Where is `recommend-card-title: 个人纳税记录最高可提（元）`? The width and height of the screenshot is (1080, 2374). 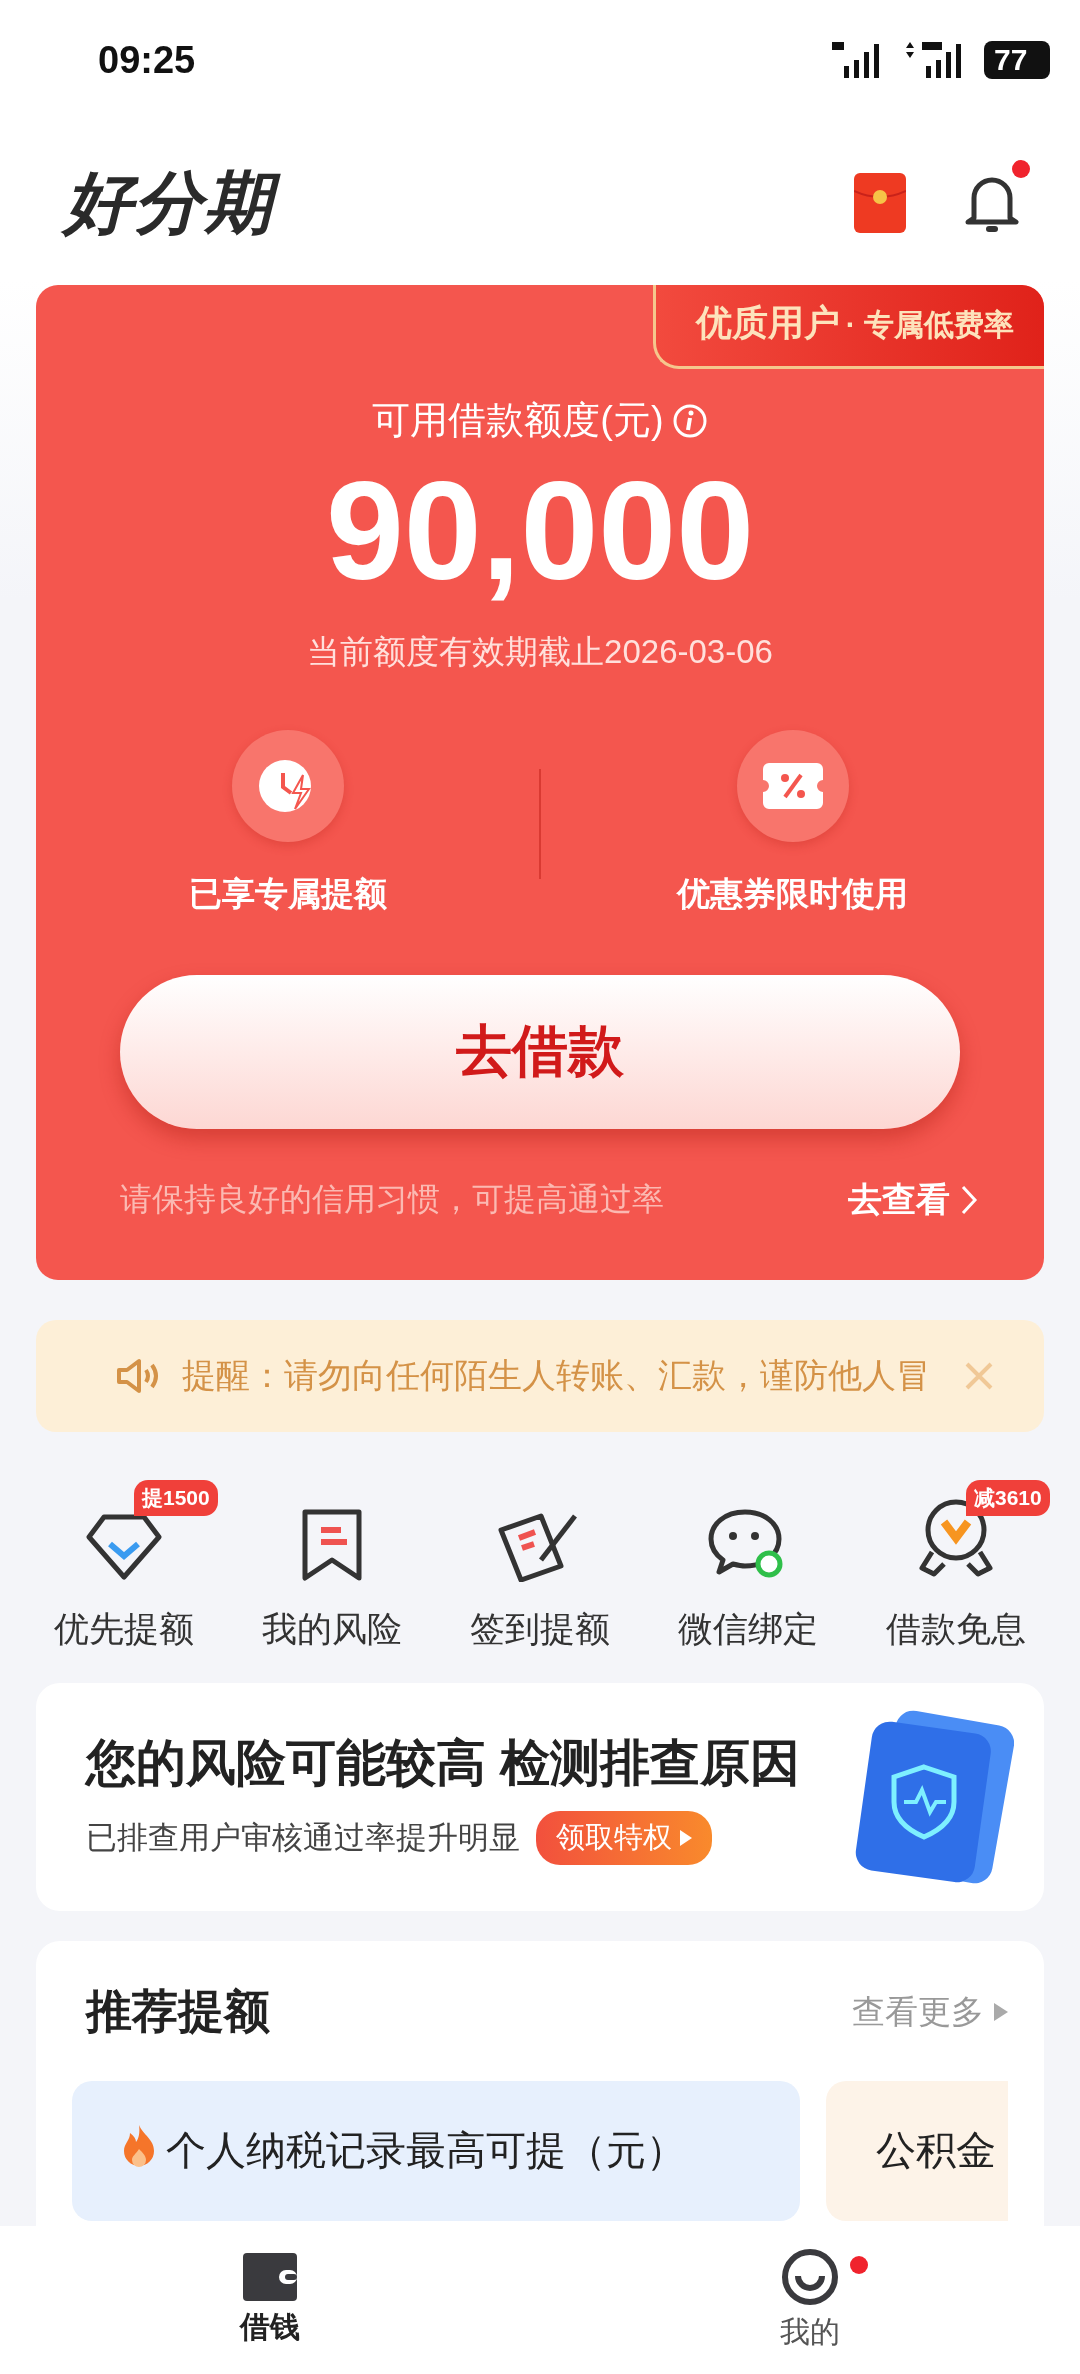 recommend-card-title: 个人纳税记录最高可提（元） is located at coordinates (426, 2150).